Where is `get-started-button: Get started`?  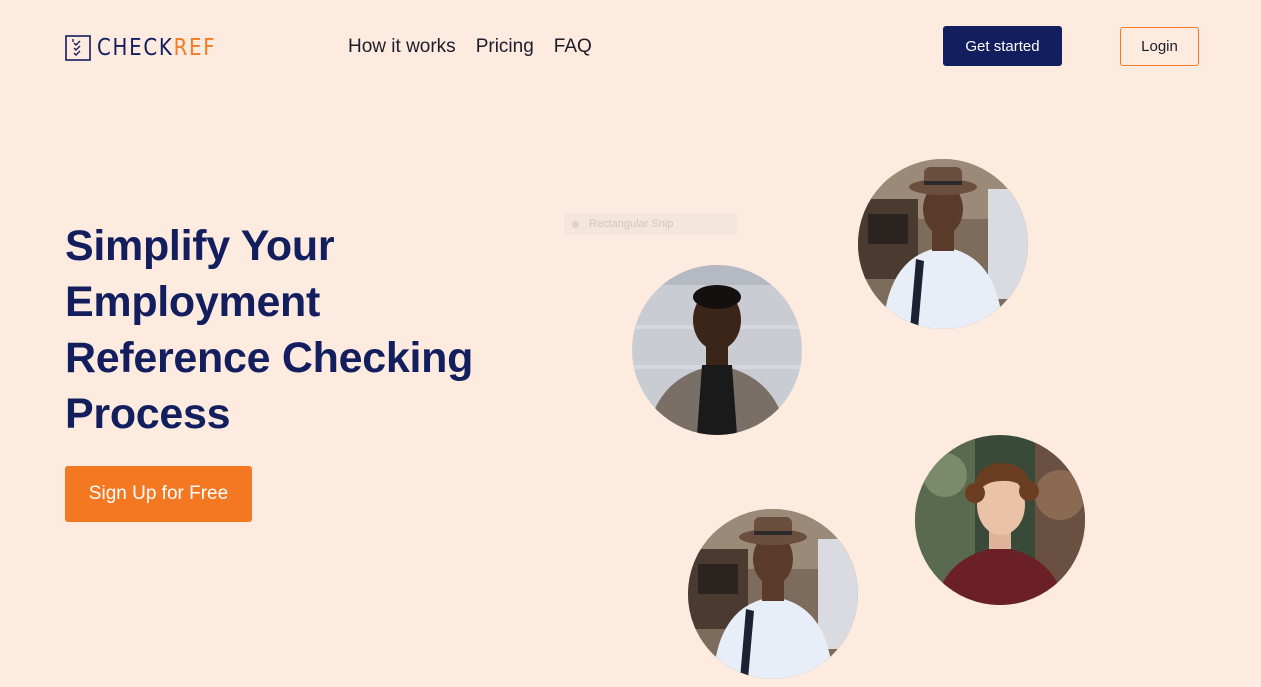 get-started-button: Get started is located at coordinates (1002, 46).